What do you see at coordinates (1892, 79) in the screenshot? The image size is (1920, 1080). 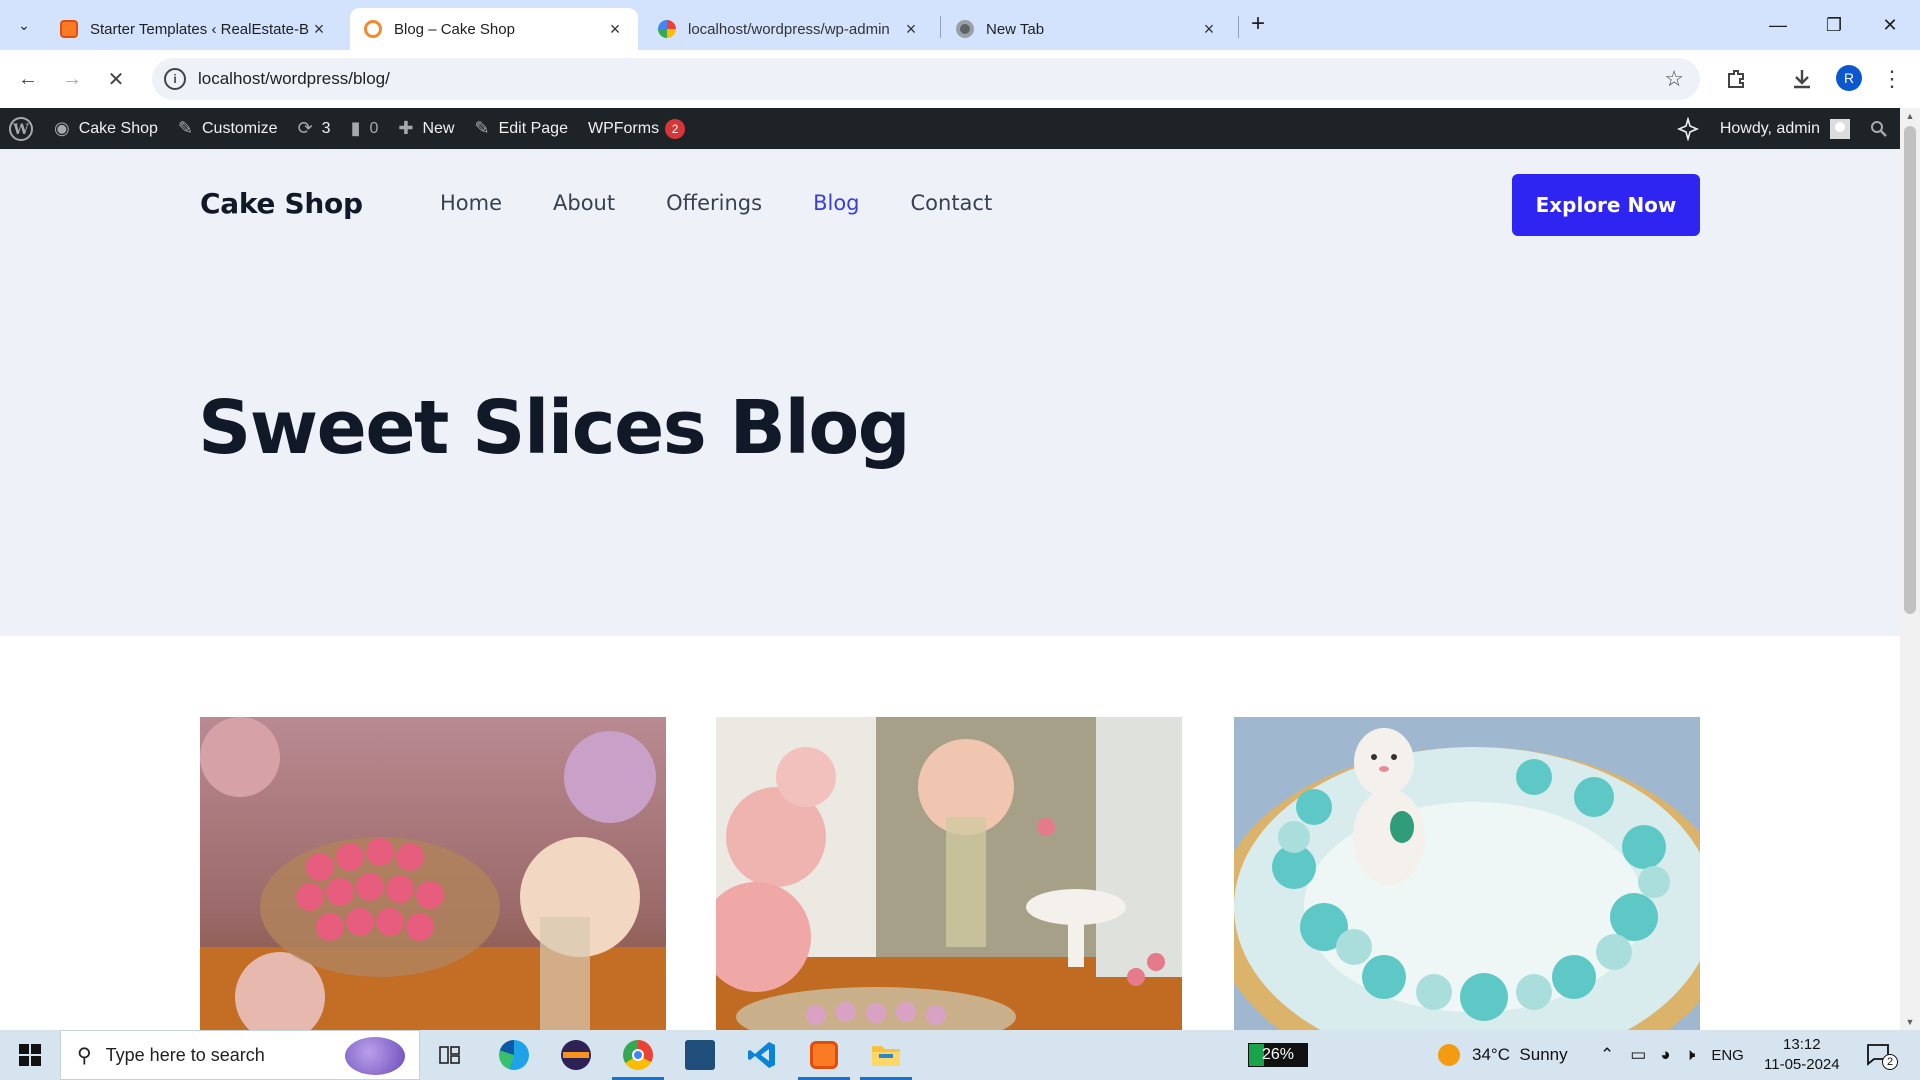 I see `browser-menu-icon: ⋮` at bounding box center [1892, 79].